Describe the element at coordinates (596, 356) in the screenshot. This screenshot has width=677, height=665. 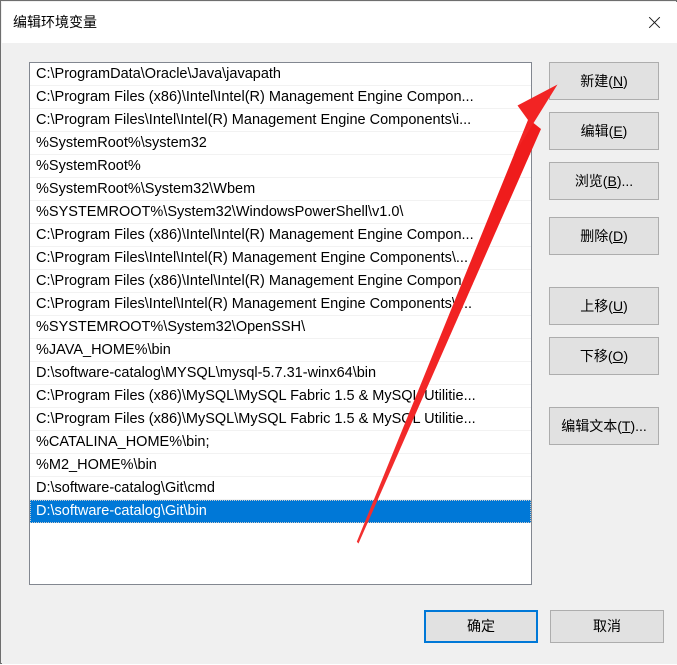
I see `move-down-button-prefix: 下移(` at that location.